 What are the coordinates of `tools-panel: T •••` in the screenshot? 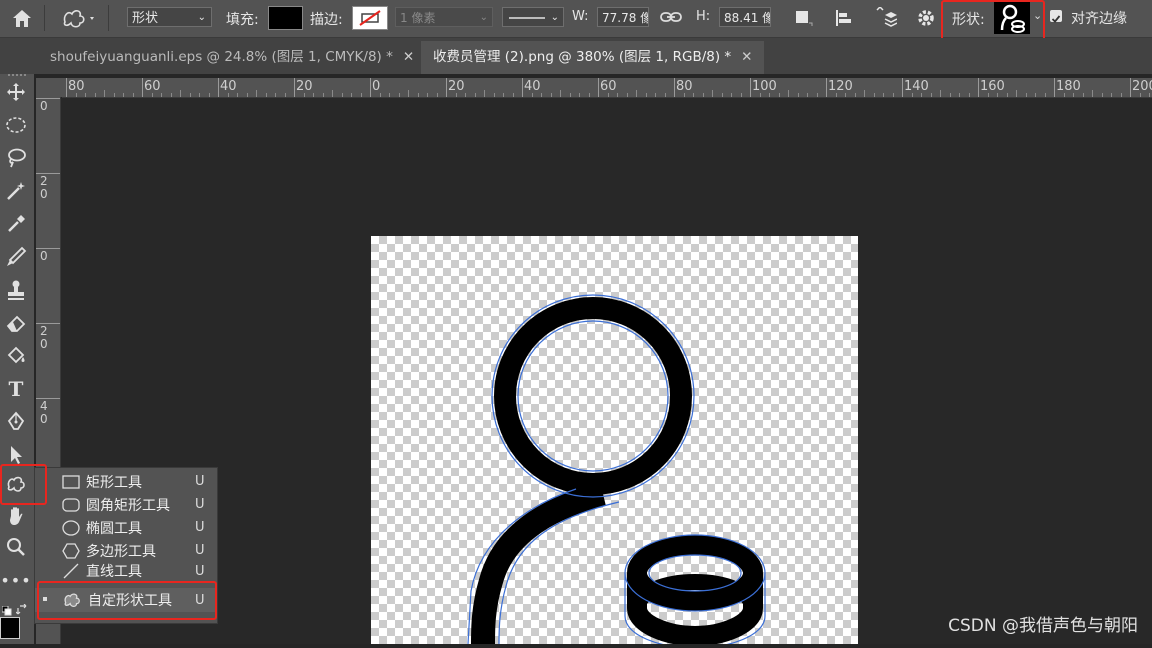 It's located at (17, 359).